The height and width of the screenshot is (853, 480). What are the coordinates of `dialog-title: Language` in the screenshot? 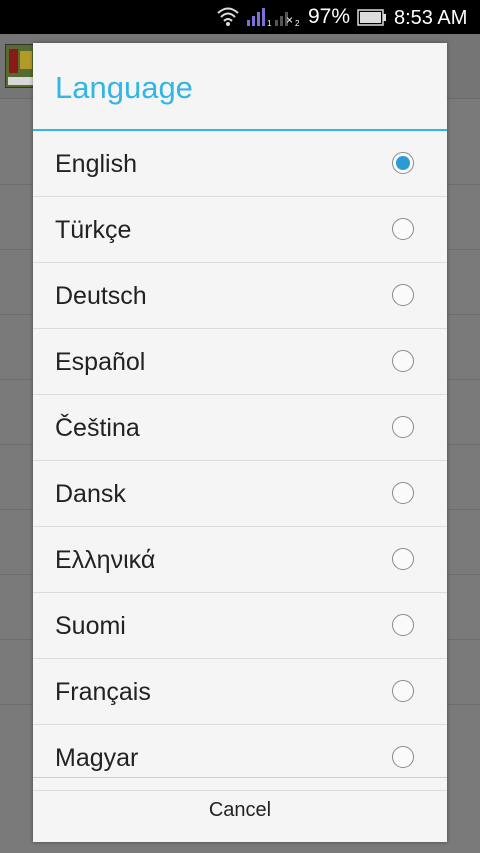 It's located at (124, 87).